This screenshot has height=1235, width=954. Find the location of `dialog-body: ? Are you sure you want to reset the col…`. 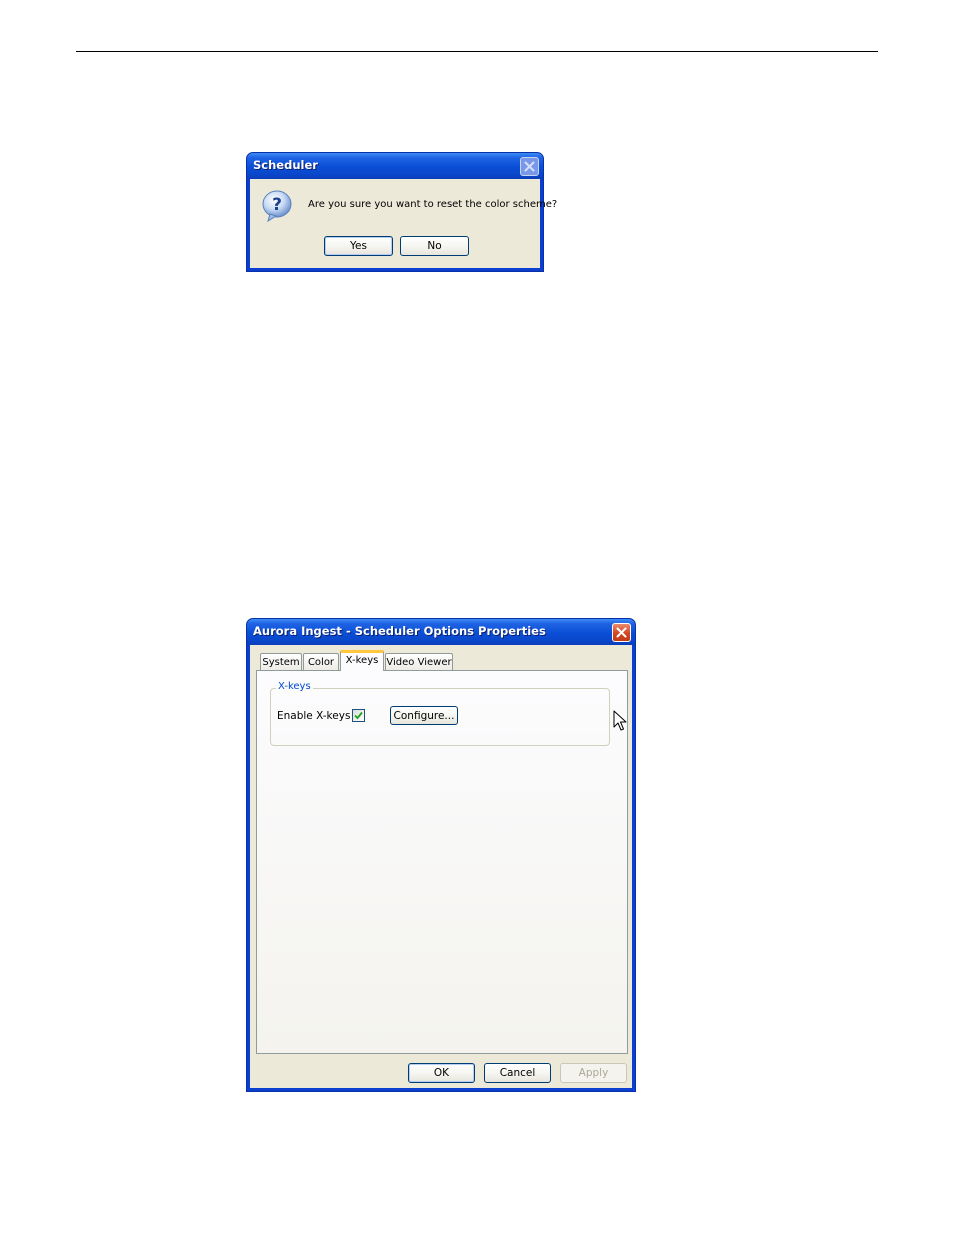

dialog-body: ? Are you sure you want to reset the col… is located at coordinates (403, 223).